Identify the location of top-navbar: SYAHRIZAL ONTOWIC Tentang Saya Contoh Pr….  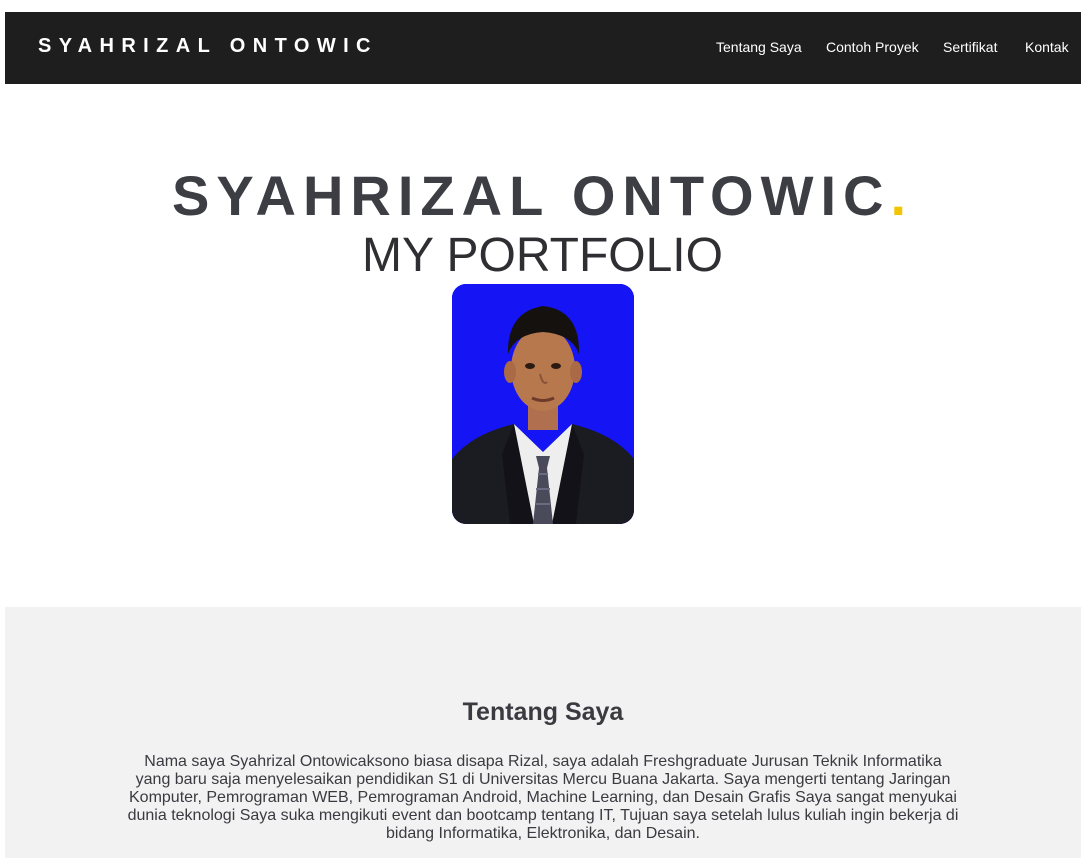
(543, 48).